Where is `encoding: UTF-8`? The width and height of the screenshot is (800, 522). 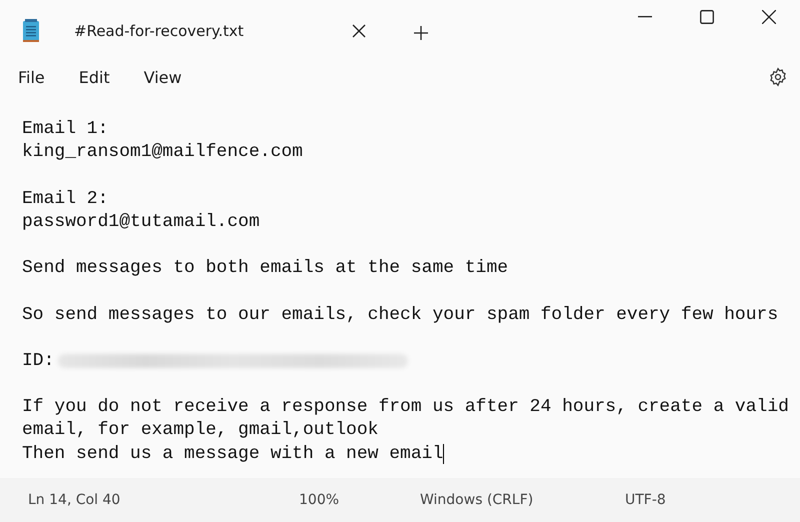
encoding: UTF-8 is located at coordinates (645, 500).